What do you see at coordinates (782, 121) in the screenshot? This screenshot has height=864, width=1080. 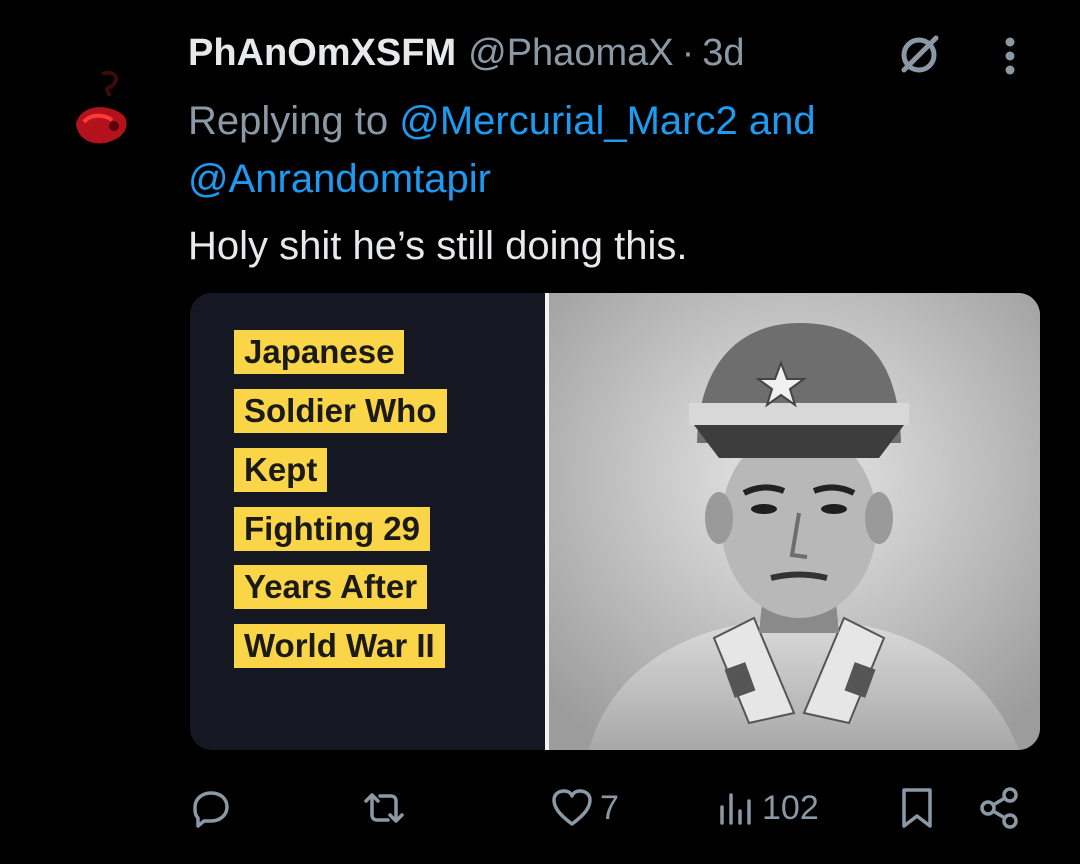 I see `reply-and: and` at bounding box center [782, 121].